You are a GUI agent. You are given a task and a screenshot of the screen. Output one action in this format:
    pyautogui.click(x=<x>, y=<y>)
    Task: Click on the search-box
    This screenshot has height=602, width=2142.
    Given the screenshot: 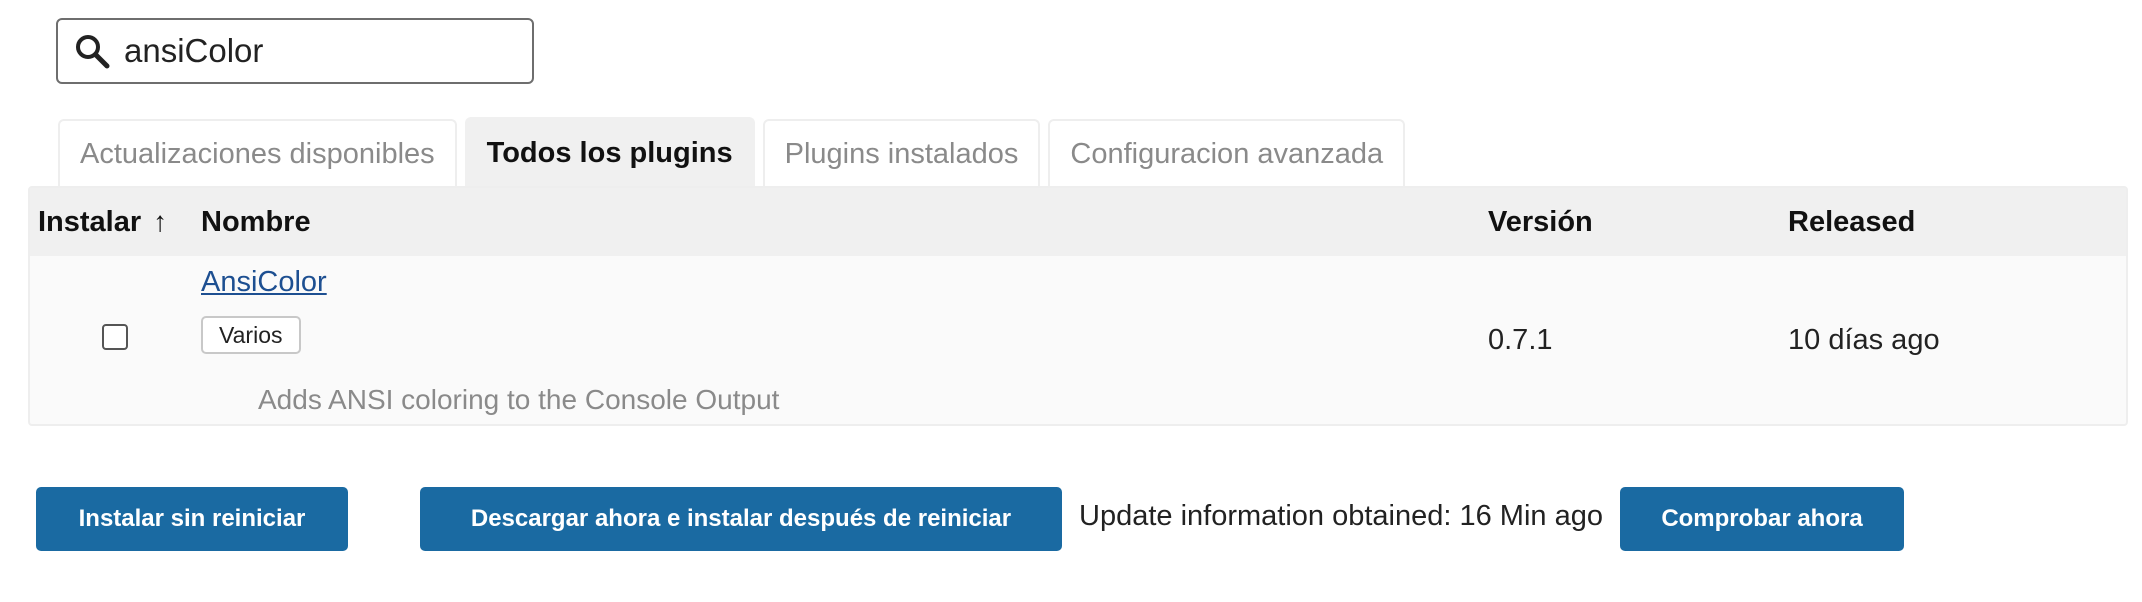 What is the action you would take?
    pyautogui.click(x=295, y=51)
    